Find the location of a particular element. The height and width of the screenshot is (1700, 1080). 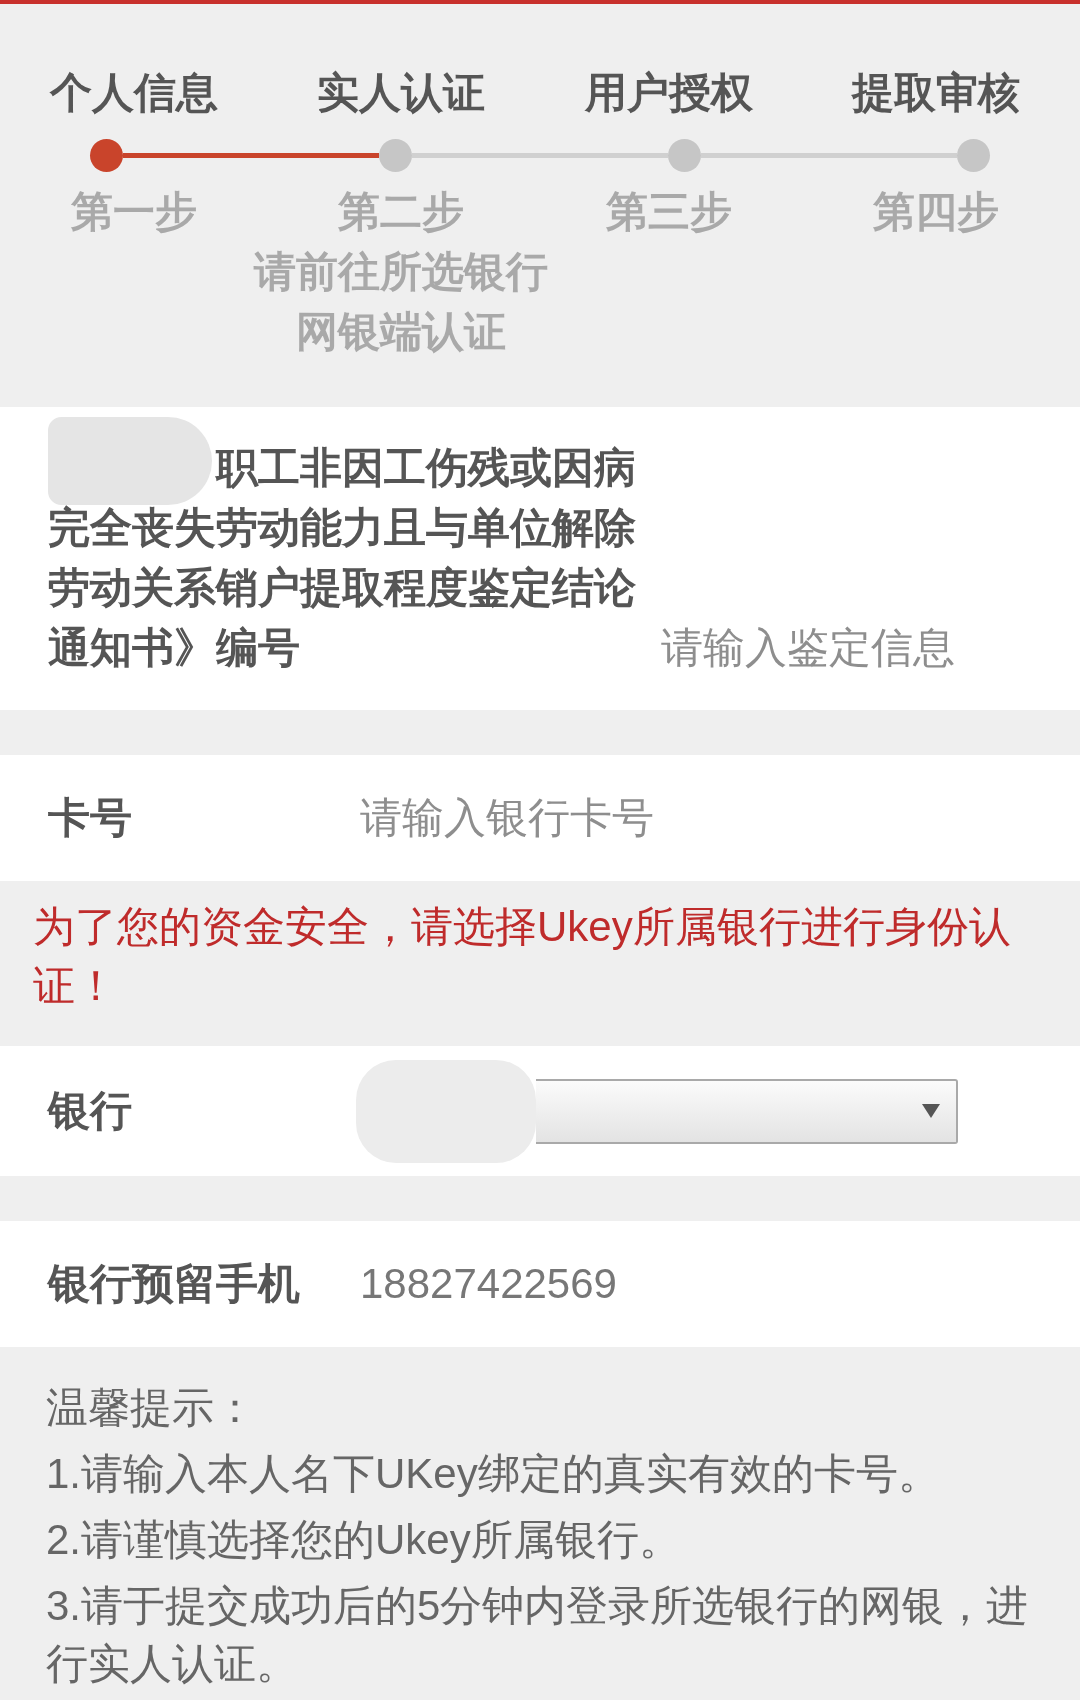

security-notice: 为了您的资金安全，请选择Ukey所属银行进行身份认证！ is located at coordinates (522, 956).